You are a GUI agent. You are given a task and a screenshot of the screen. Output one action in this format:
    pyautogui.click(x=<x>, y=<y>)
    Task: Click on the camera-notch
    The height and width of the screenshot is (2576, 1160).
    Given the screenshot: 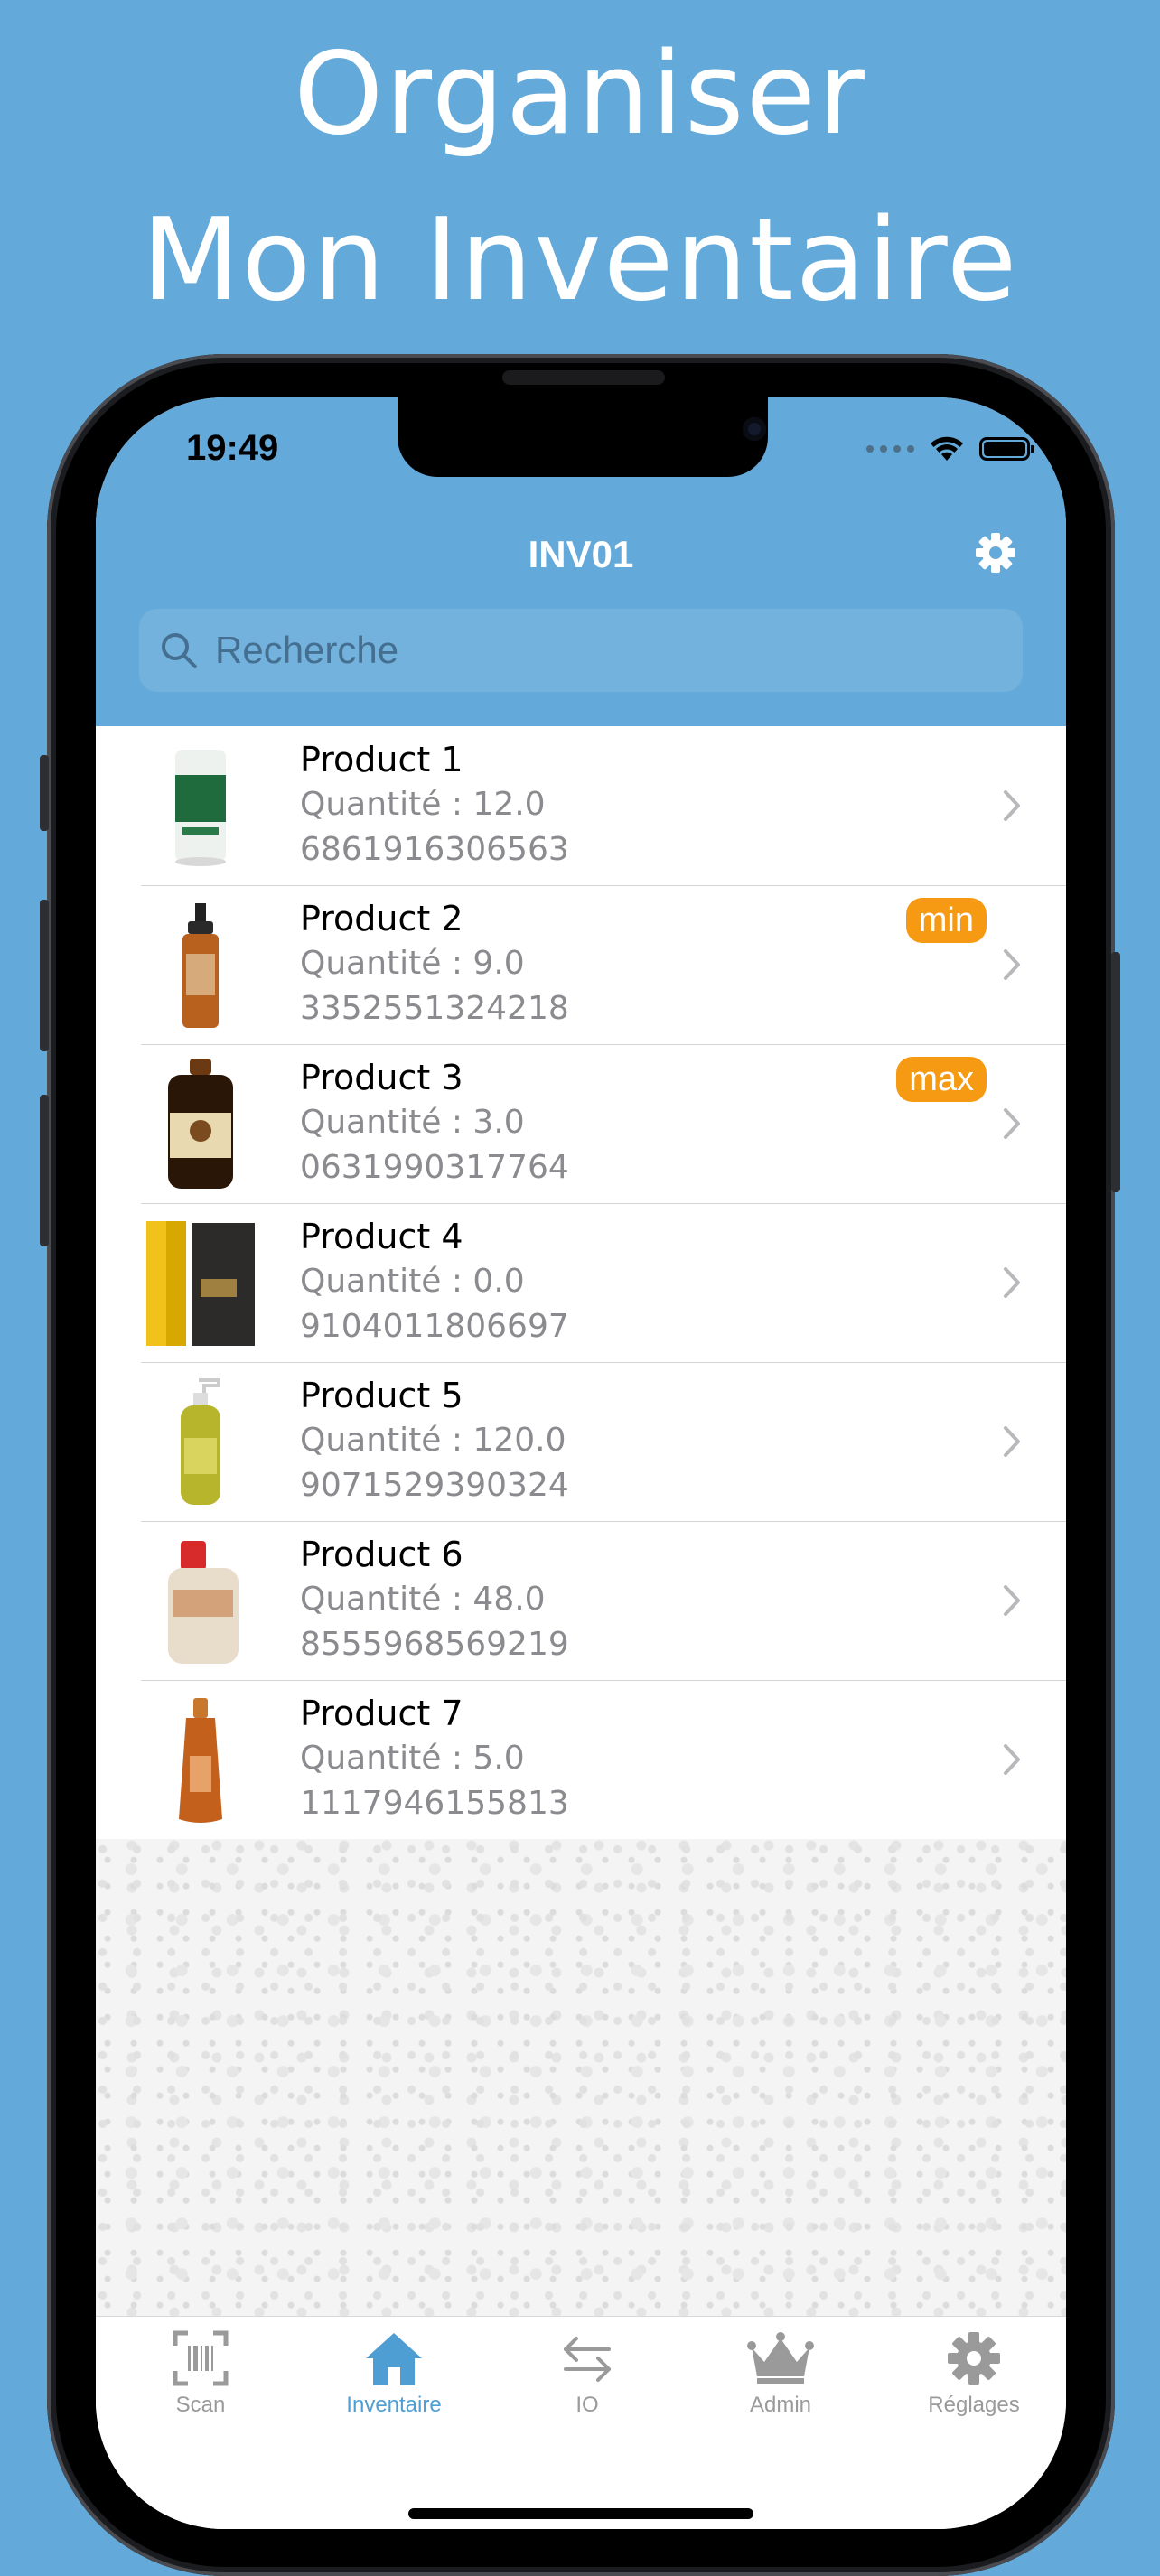 What is the action you would take?
    pyautogui.click(x=583, y=437)
    